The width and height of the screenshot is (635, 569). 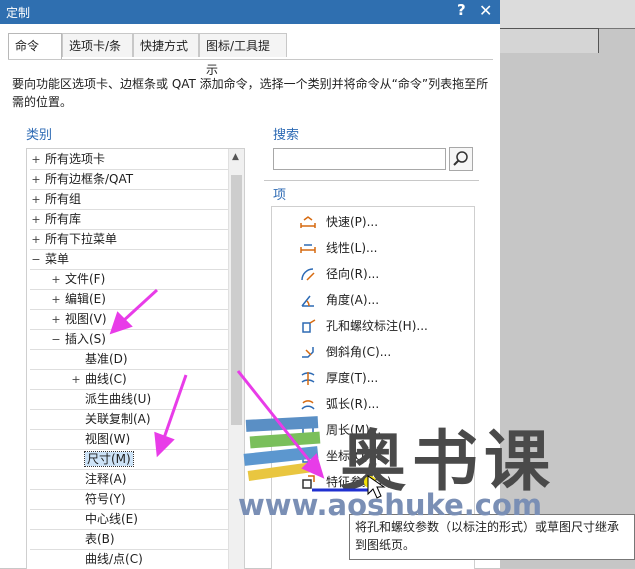 What do you see at coordinates (111, 519) in the screenshot?
I see `tree-row-label: 中心线(E)` at bounding box center [111, 519].